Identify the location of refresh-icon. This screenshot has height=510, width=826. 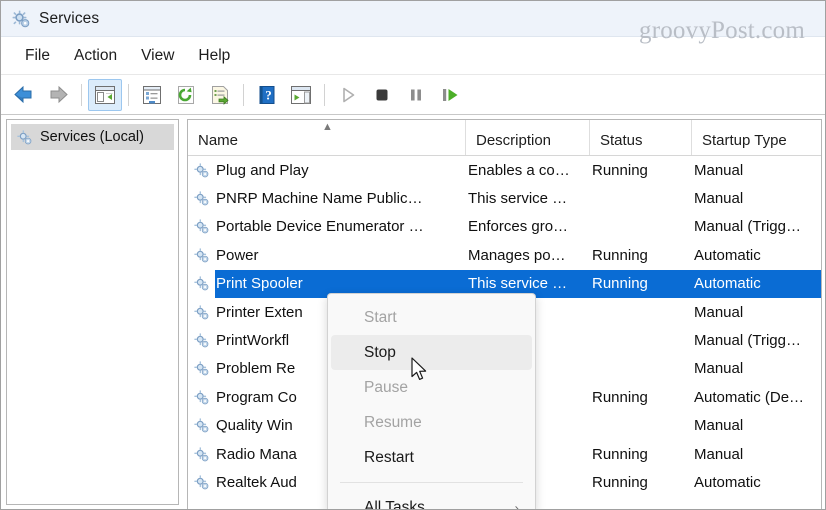
(186, 95).